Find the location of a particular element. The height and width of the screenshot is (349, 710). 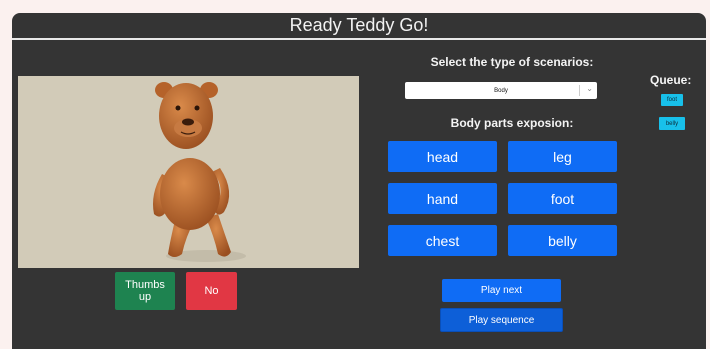

app-title: Ready Teddy Go! is located at coordinates (359, 26).